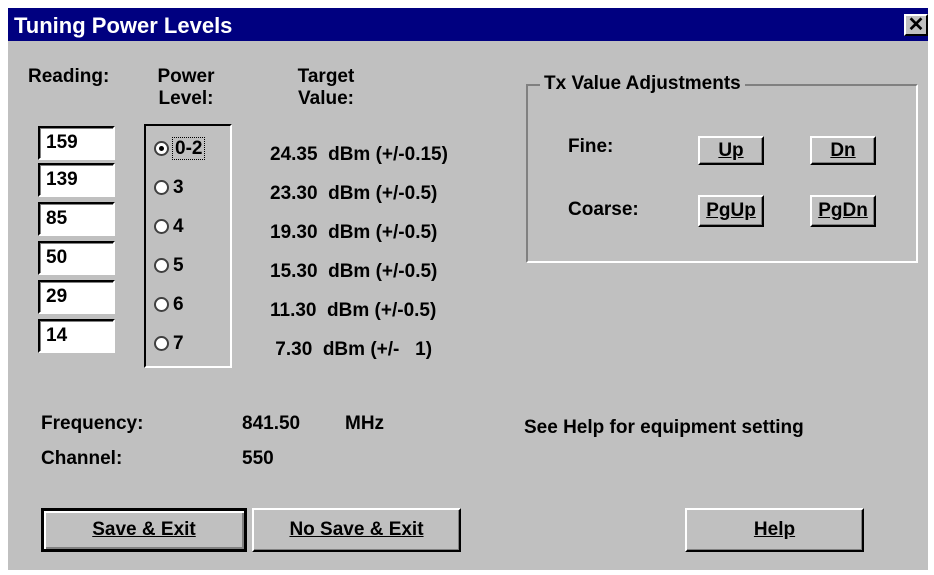 This screenshot has height=575, width=934. What do you see at coordinates (161, 148) in the screenshot?
I see `radio-selected-icon` at bounding box center [161, 148].